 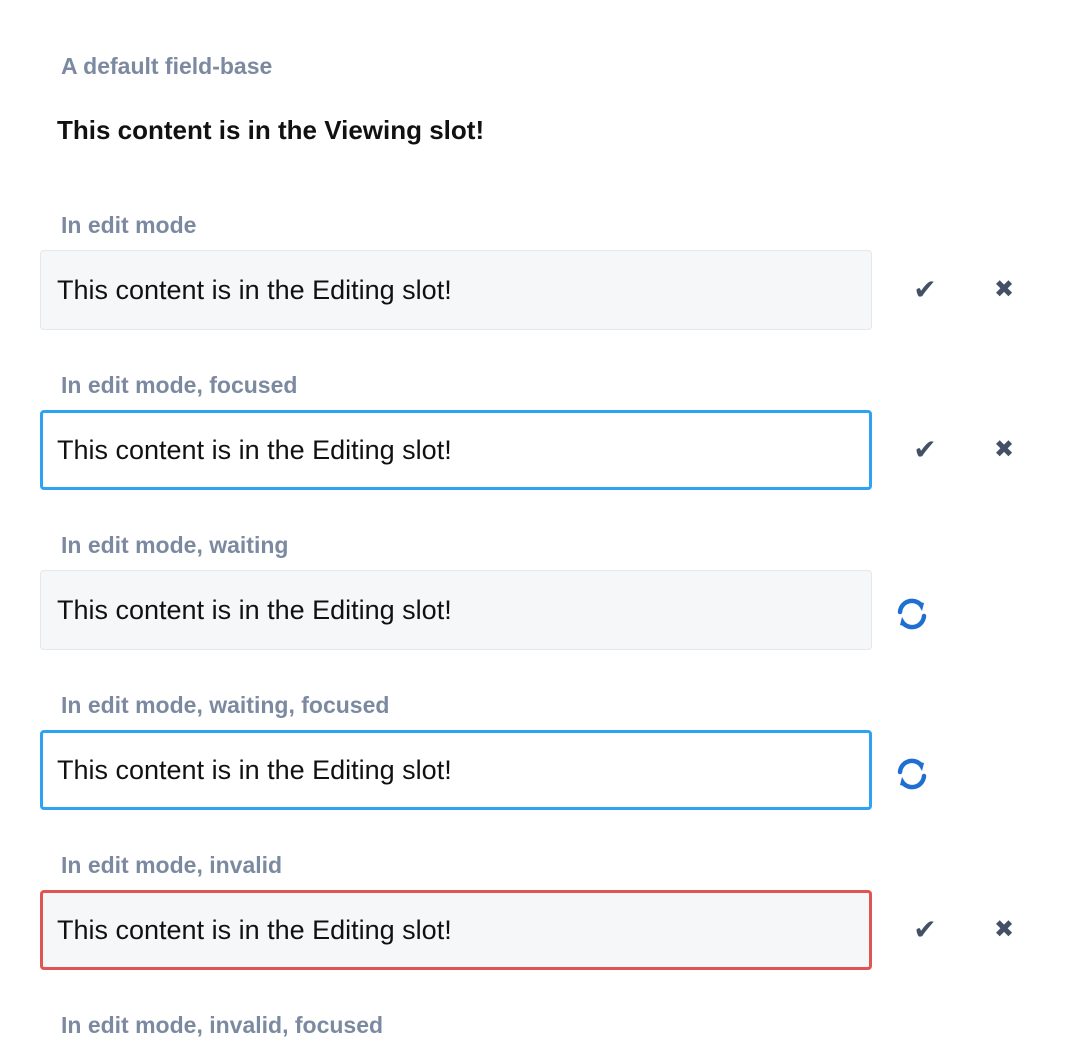 What do you see at coordinates (225, 705) in the screenshot?
I see `section-label-edit-waiting-focused: In edit mode, waiting, focused` at bounding box center [225, 705].